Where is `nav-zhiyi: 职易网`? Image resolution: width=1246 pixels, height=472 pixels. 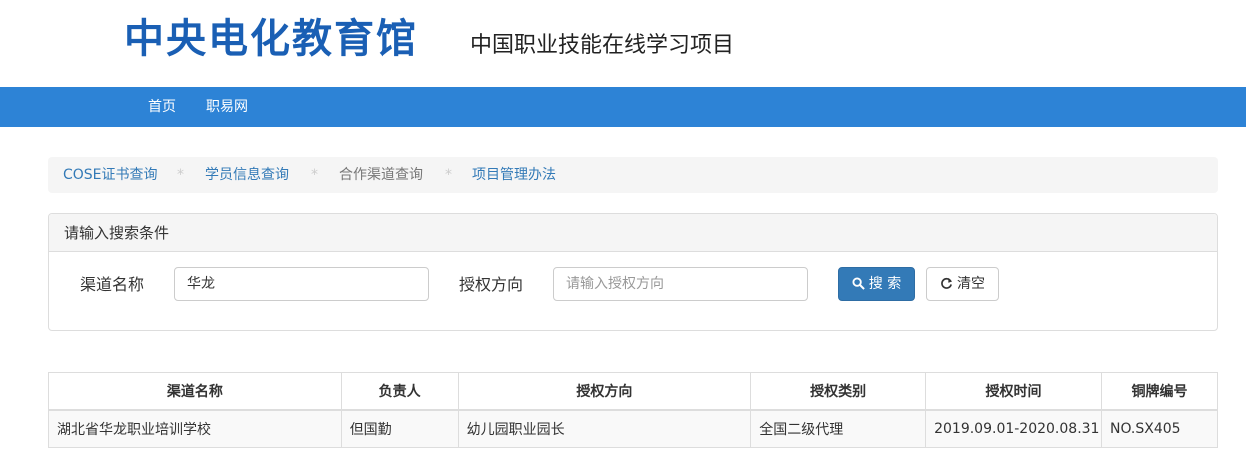 nav-zhiyi: 职易网 is located at coordinates (227, 107).